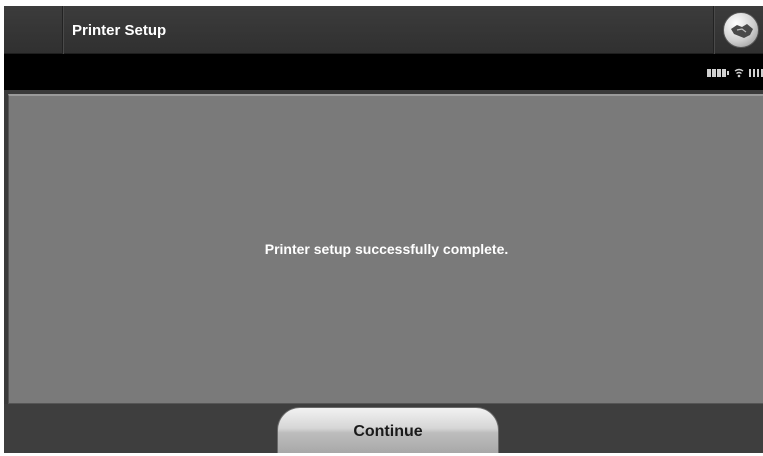  I want to click on status-icons, so click(735, 73).